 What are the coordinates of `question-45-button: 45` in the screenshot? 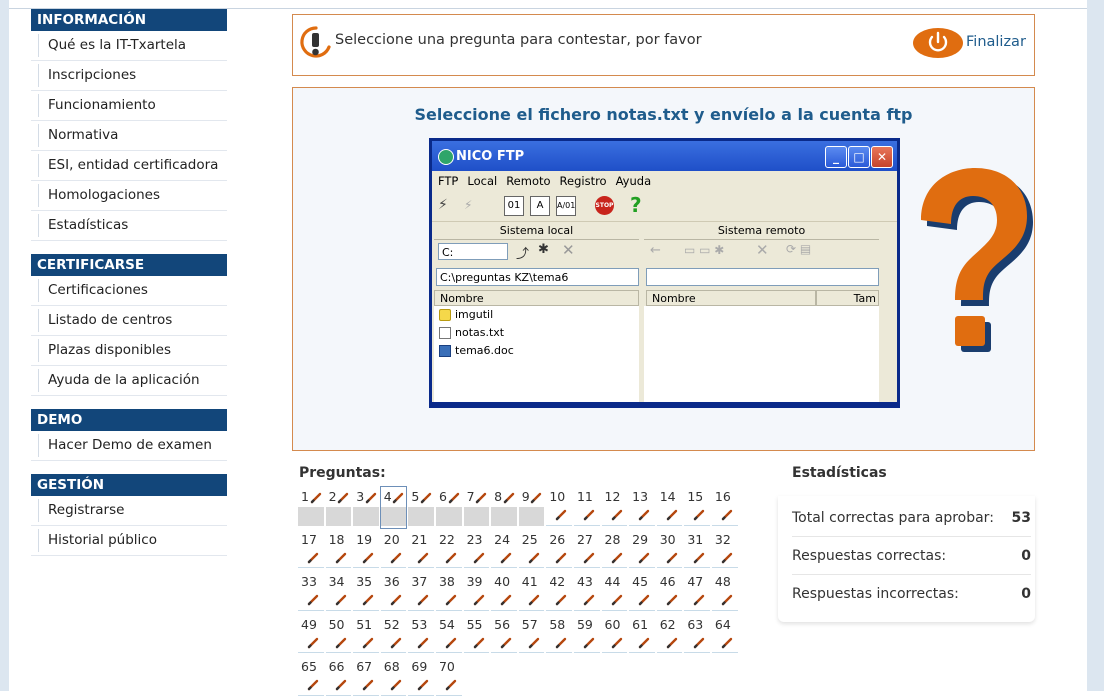 It's located at (642, 592).